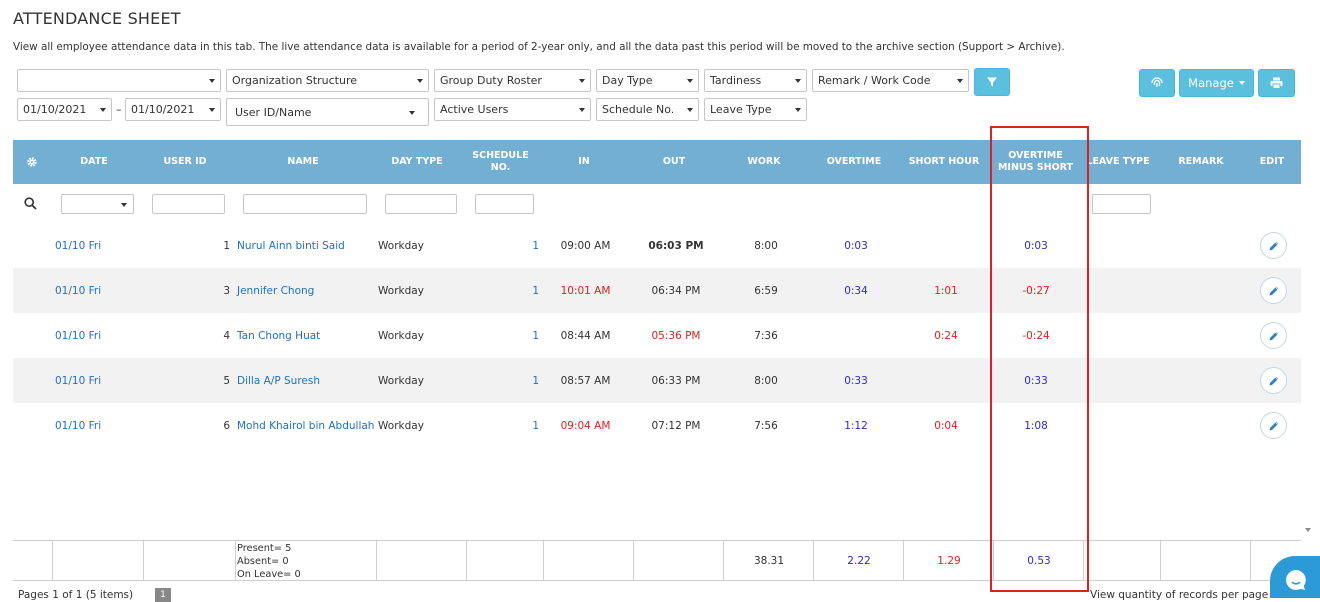  What do you see at coordinates (64, 109) in the screenshot?
I see `date-from-select: 01/10/2021` at bounding box center [64, 109].